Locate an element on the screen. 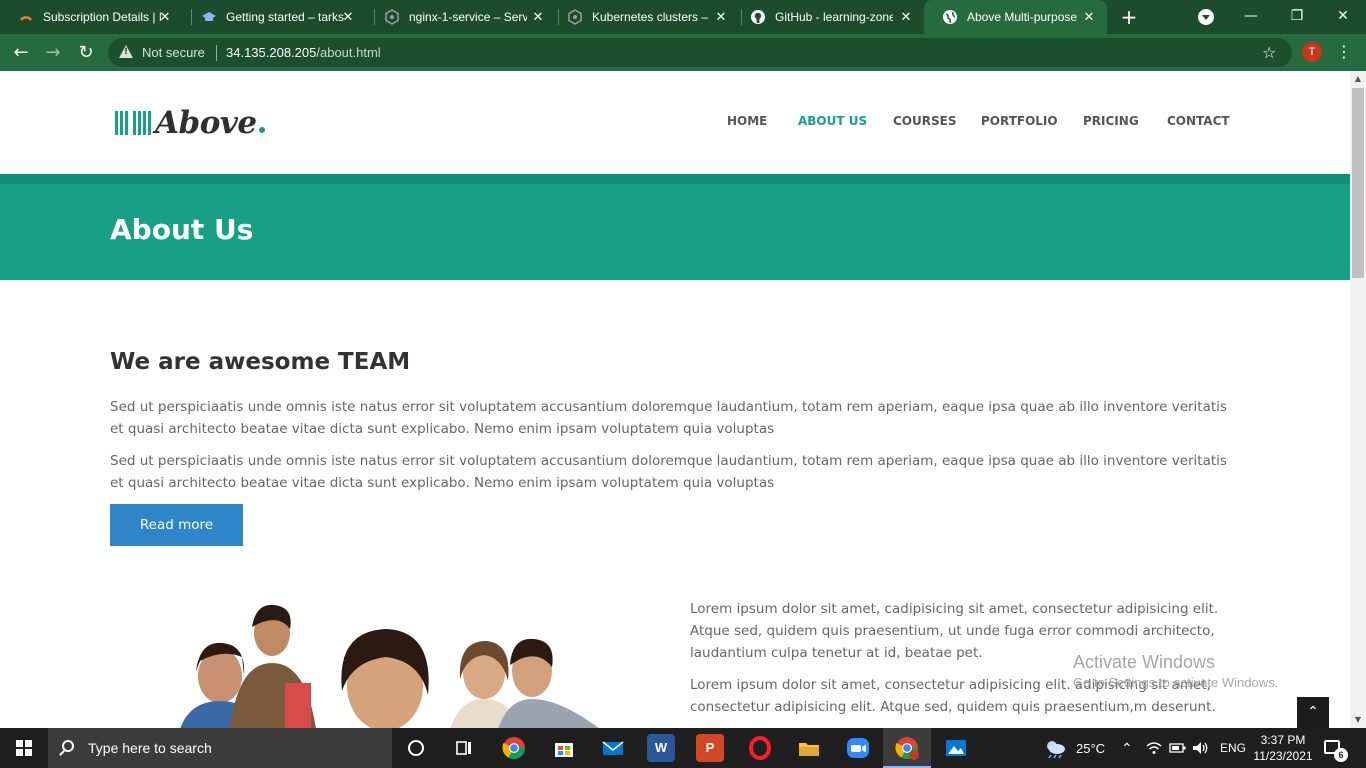 This screenshot has height=768, width=1366. opera-icon is located at coordinates (760, 748).